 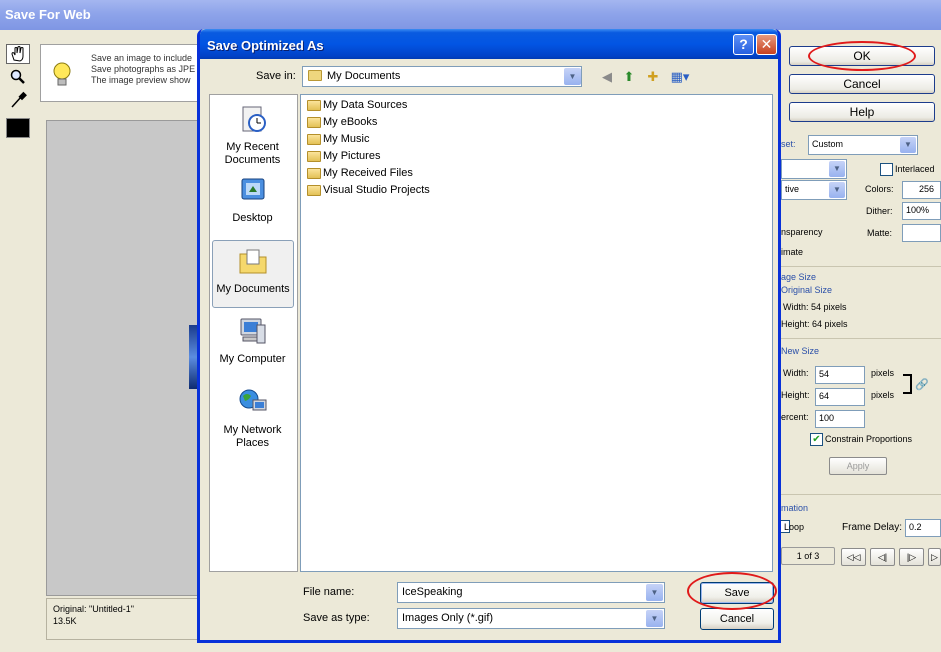 I want to click on reduction-value: tive, so click(x=792, y=189).